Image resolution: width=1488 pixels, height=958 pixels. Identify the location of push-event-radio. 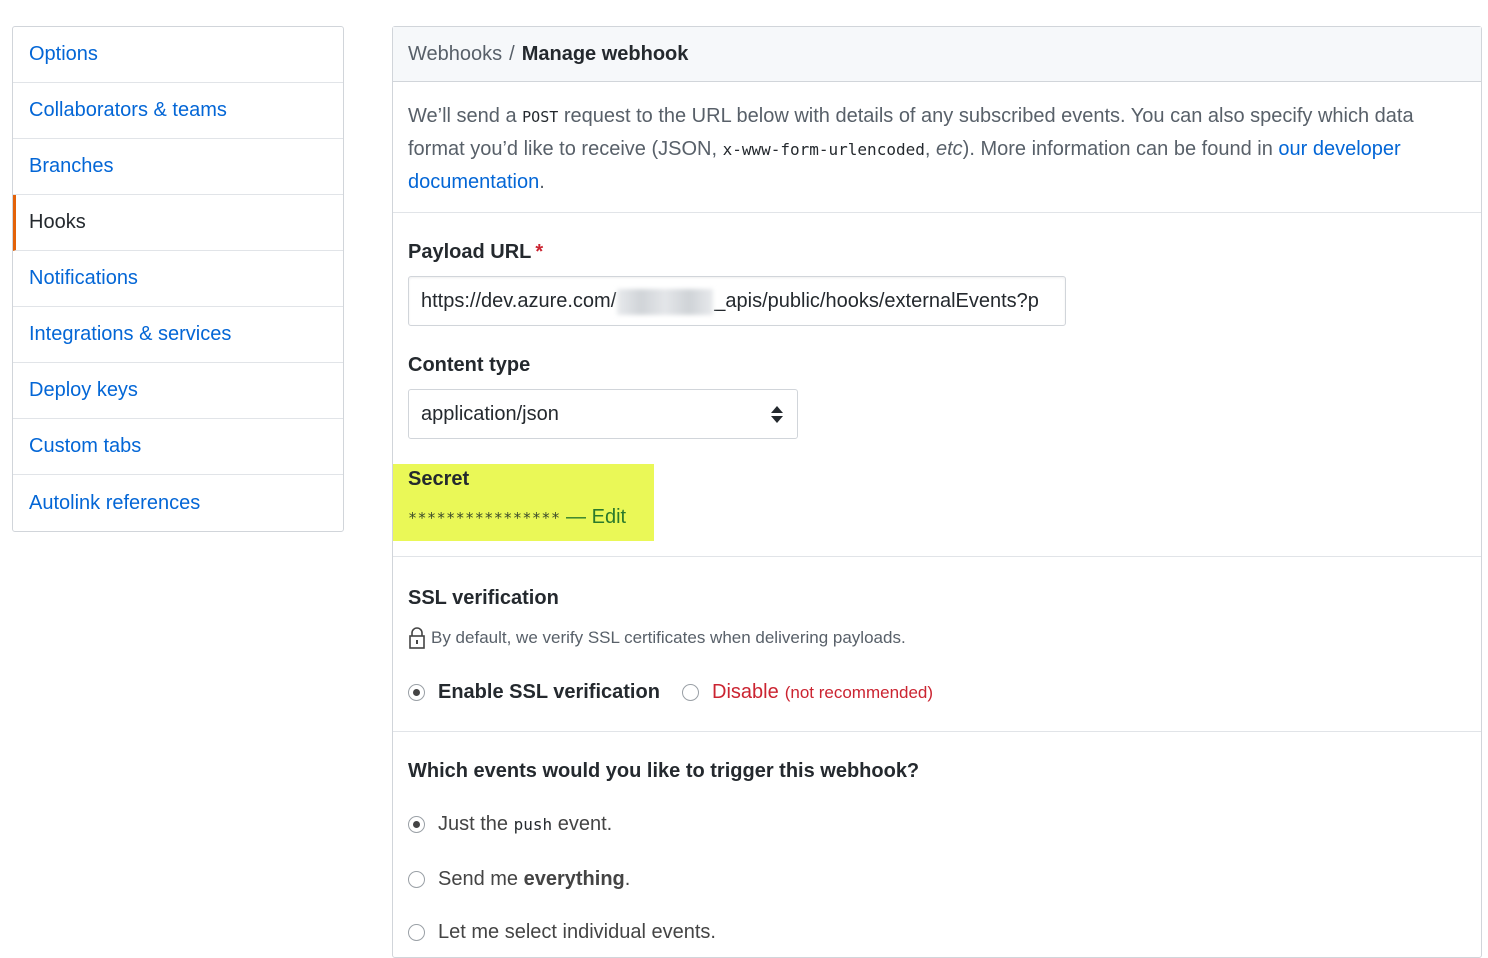
(416, 824).